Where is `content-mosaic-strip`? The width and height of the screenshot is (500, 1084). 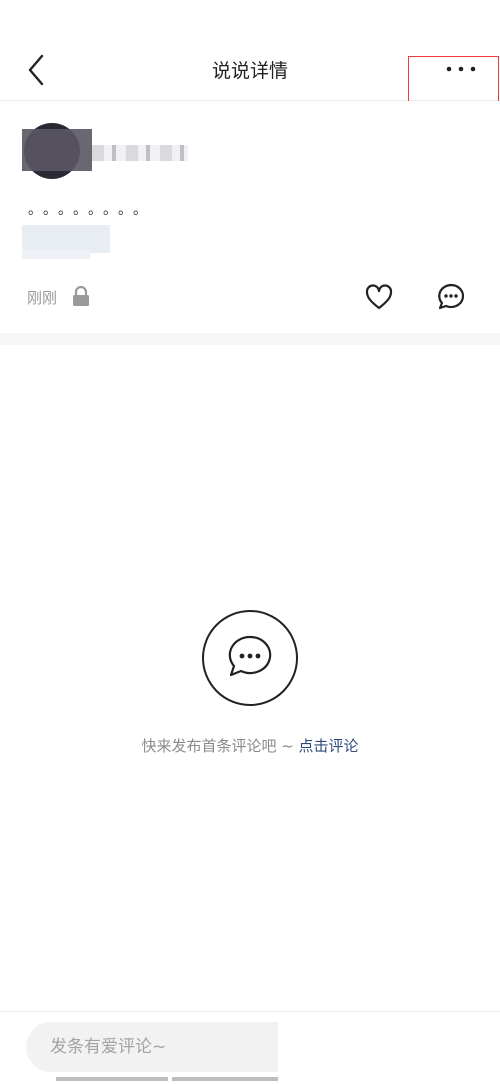
content-mosaic-strip is located at coordinates (56, 254).